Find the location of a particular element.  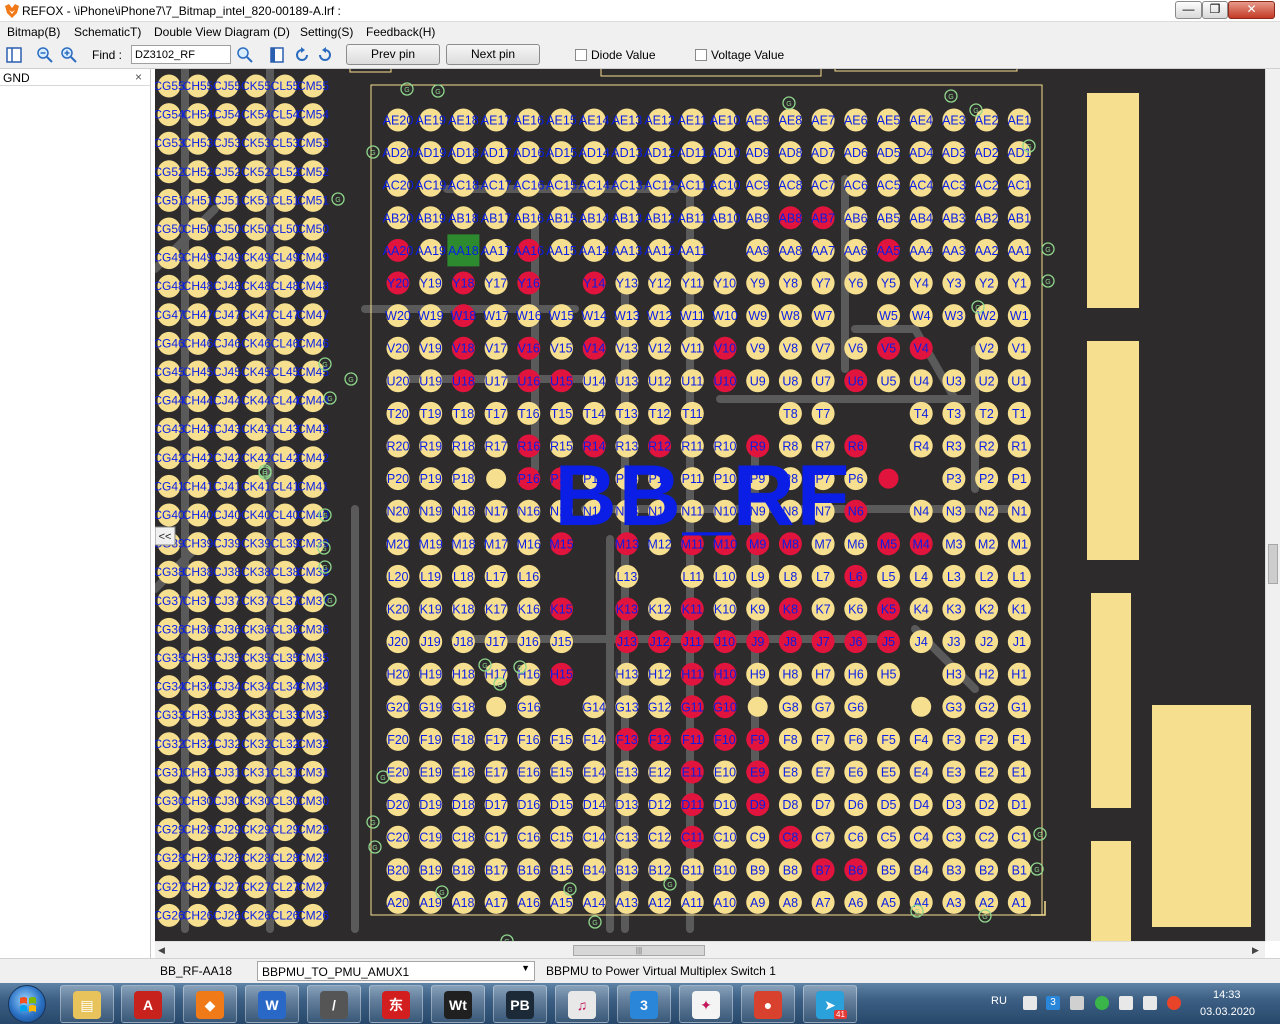

rotate-right-icon is located at coordinates (302, 55).